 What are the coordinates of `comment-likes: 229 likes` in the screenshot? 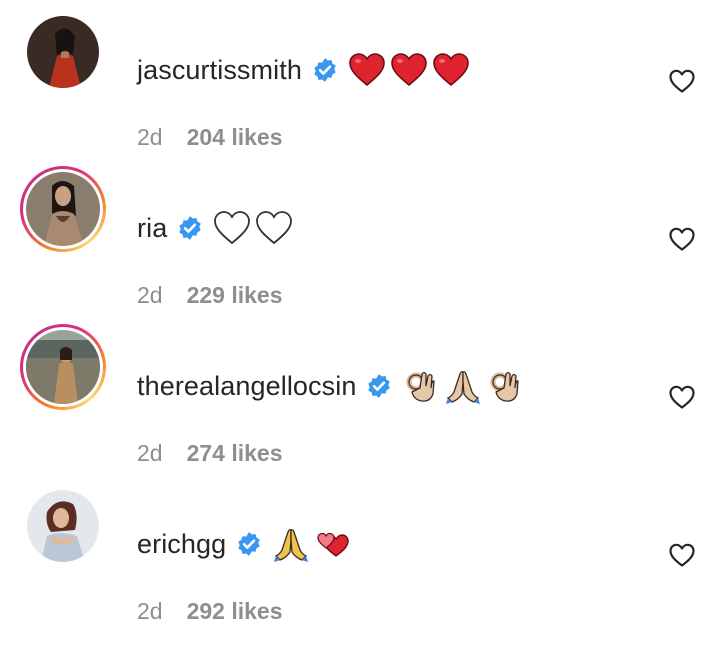 It's located at (235, 295).